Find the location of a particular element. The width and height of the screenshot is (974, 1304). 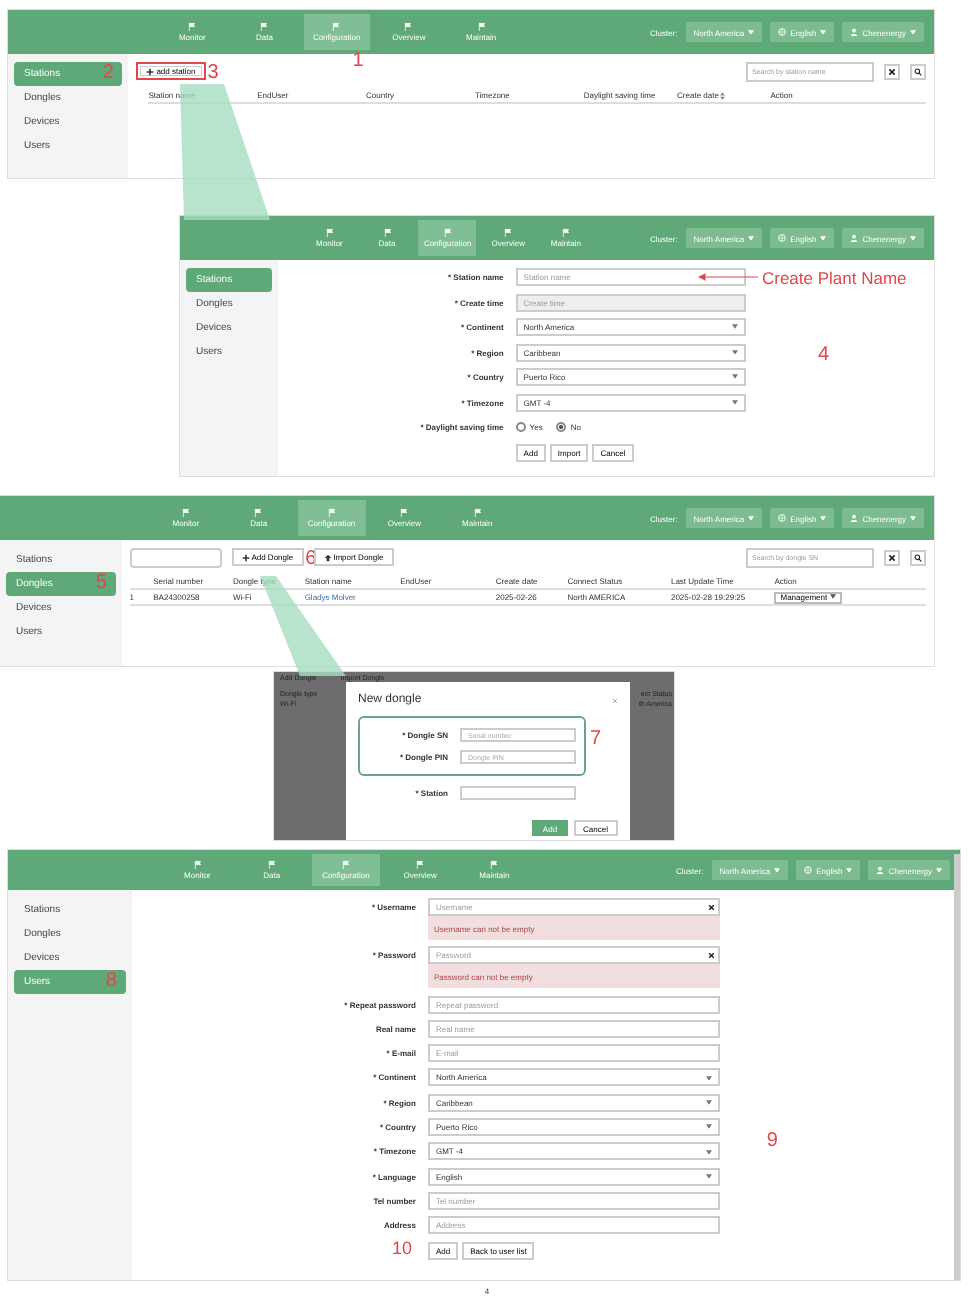

callout-text: Create Plant Name is located at coordinates (834, 277).